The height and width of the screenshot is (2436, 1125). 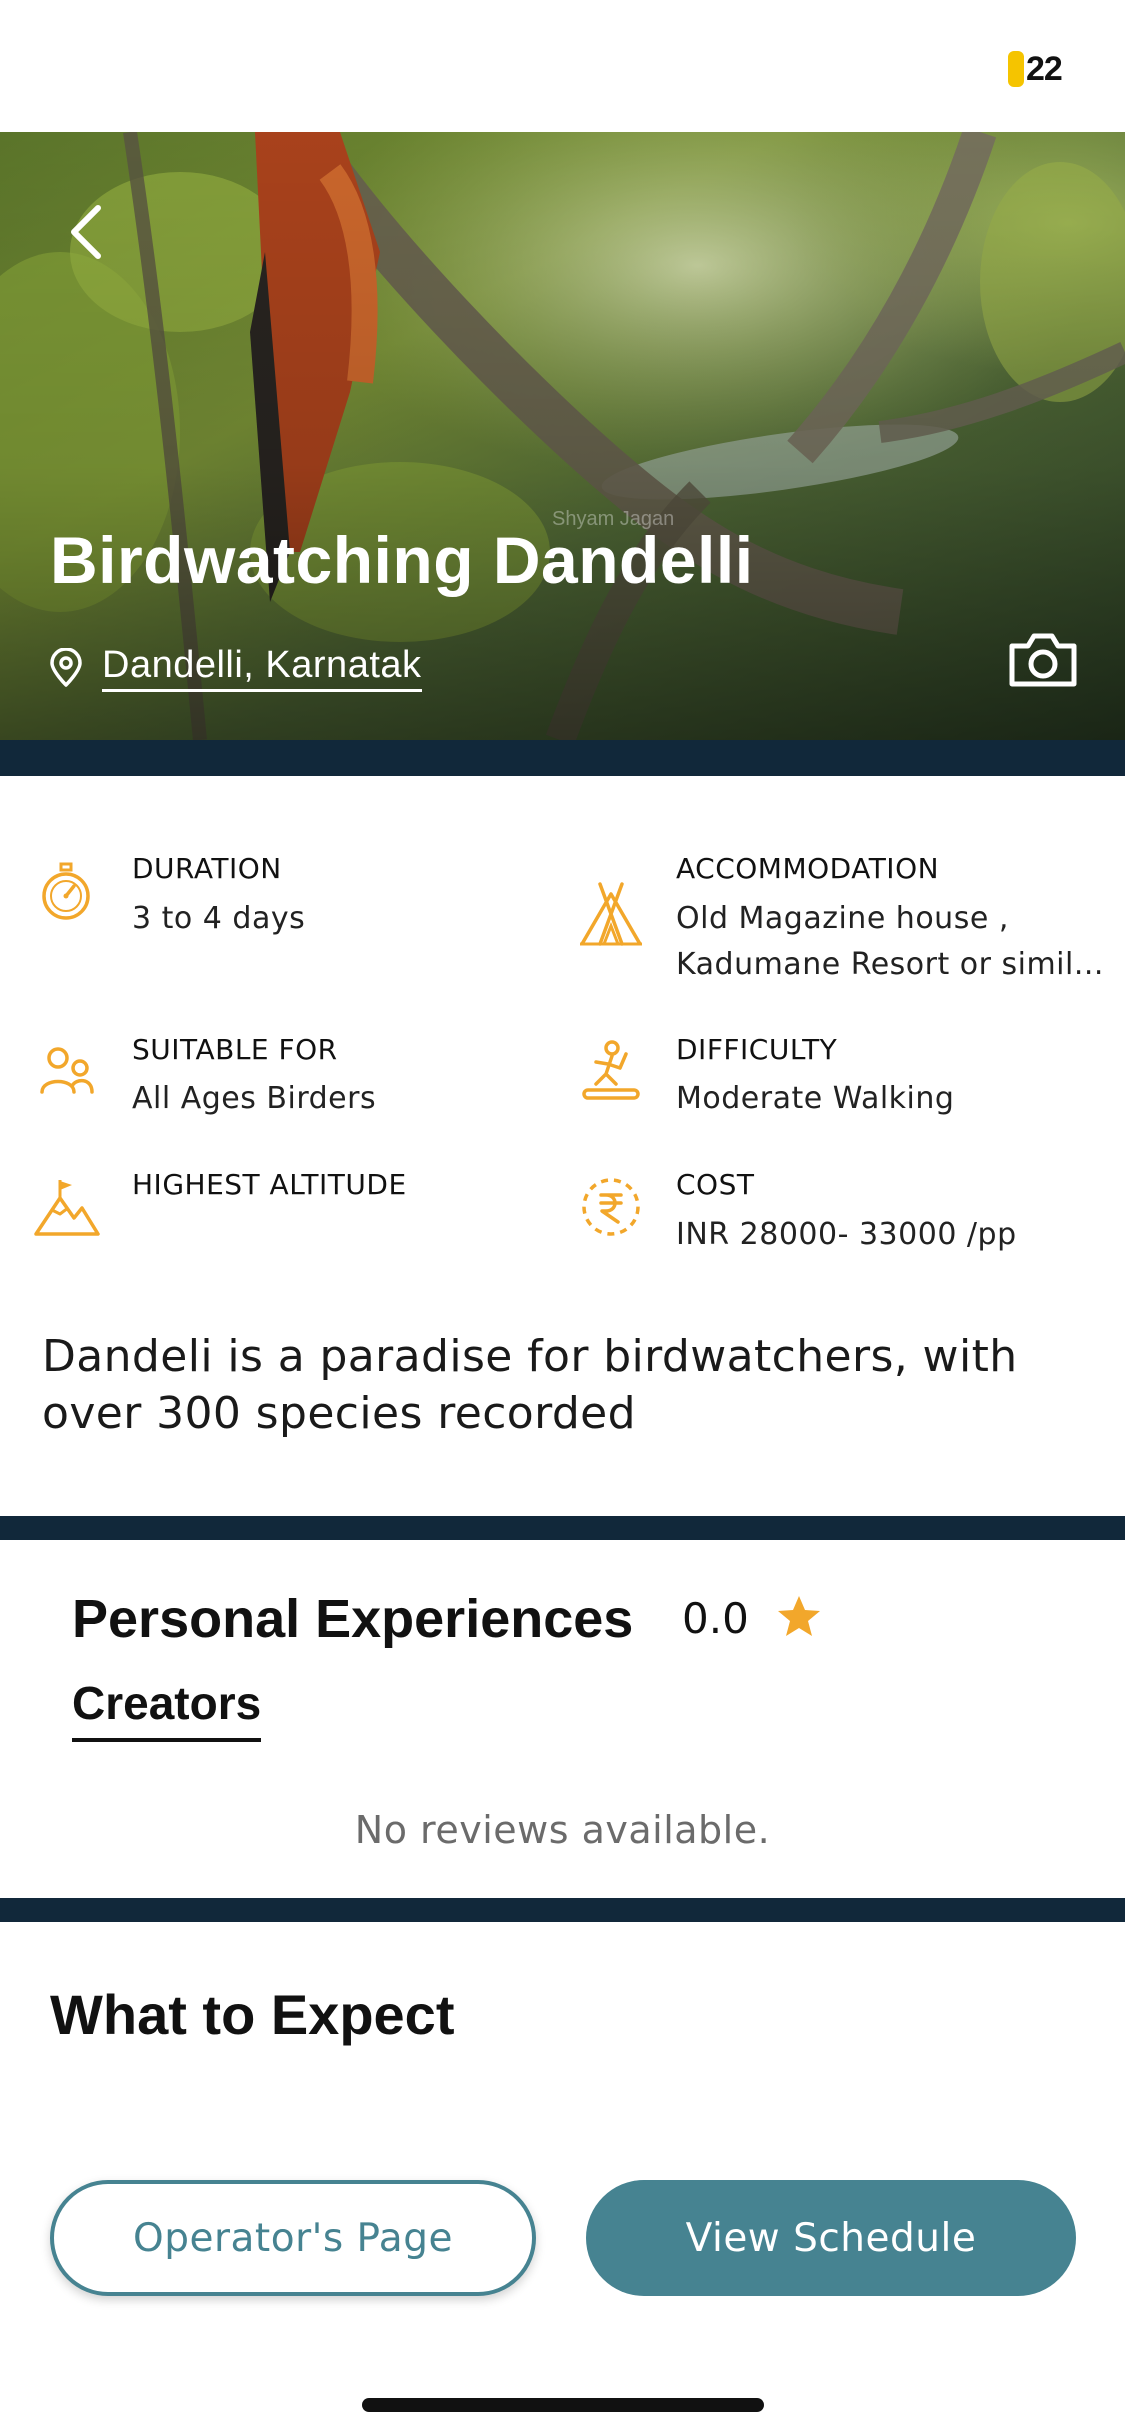 I want to click on battery-icon, so click(x=1016, y=69).